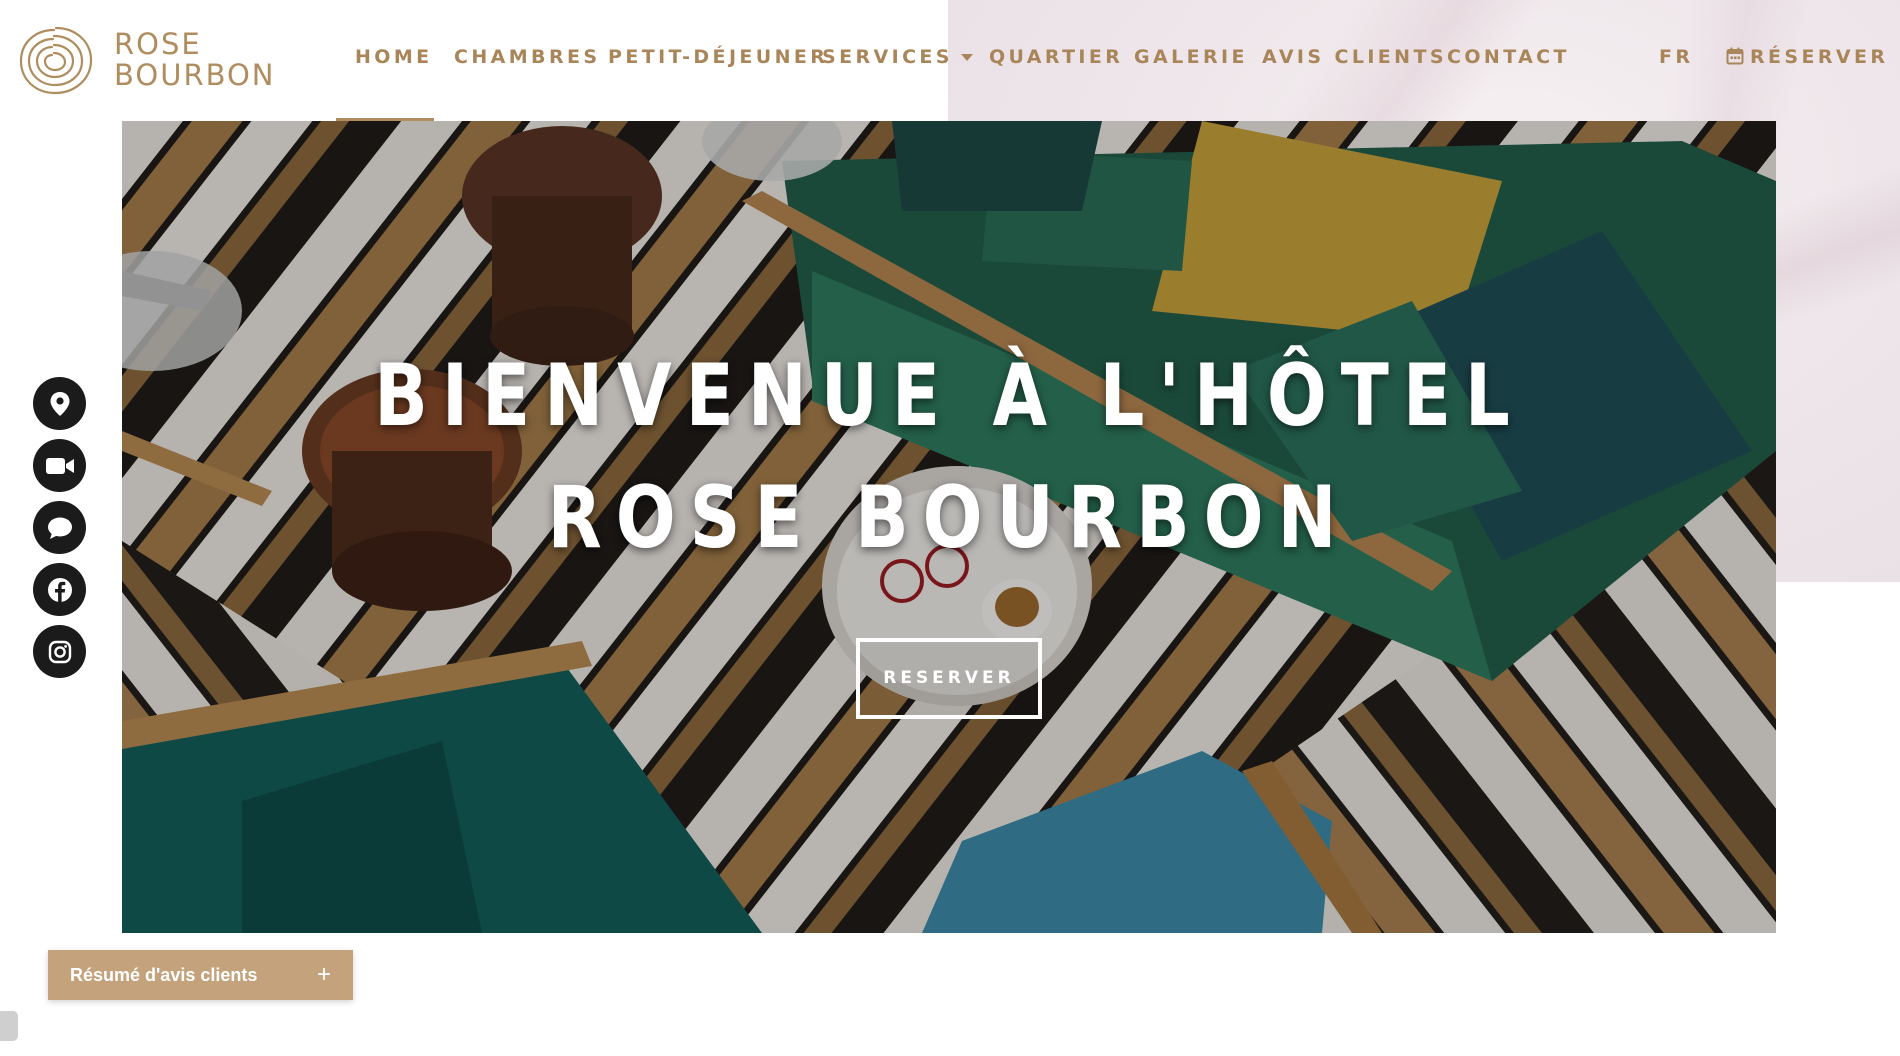  What do you see at coordinates (1735, 56) in the screenshot?
I see `calendar-icon` at bounding box center [1735, 56].